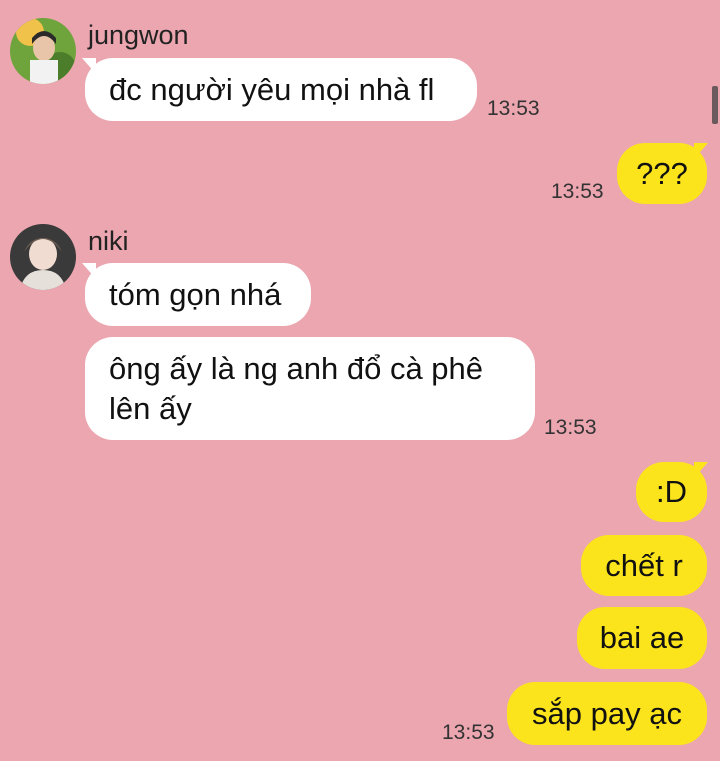 The height and width of the screenshot is (761, 720). What do you see at coordinates (138, 35) in the screenshot?
I see `sender-name-jungwon: jungwon` at bounding box center [138, 35].